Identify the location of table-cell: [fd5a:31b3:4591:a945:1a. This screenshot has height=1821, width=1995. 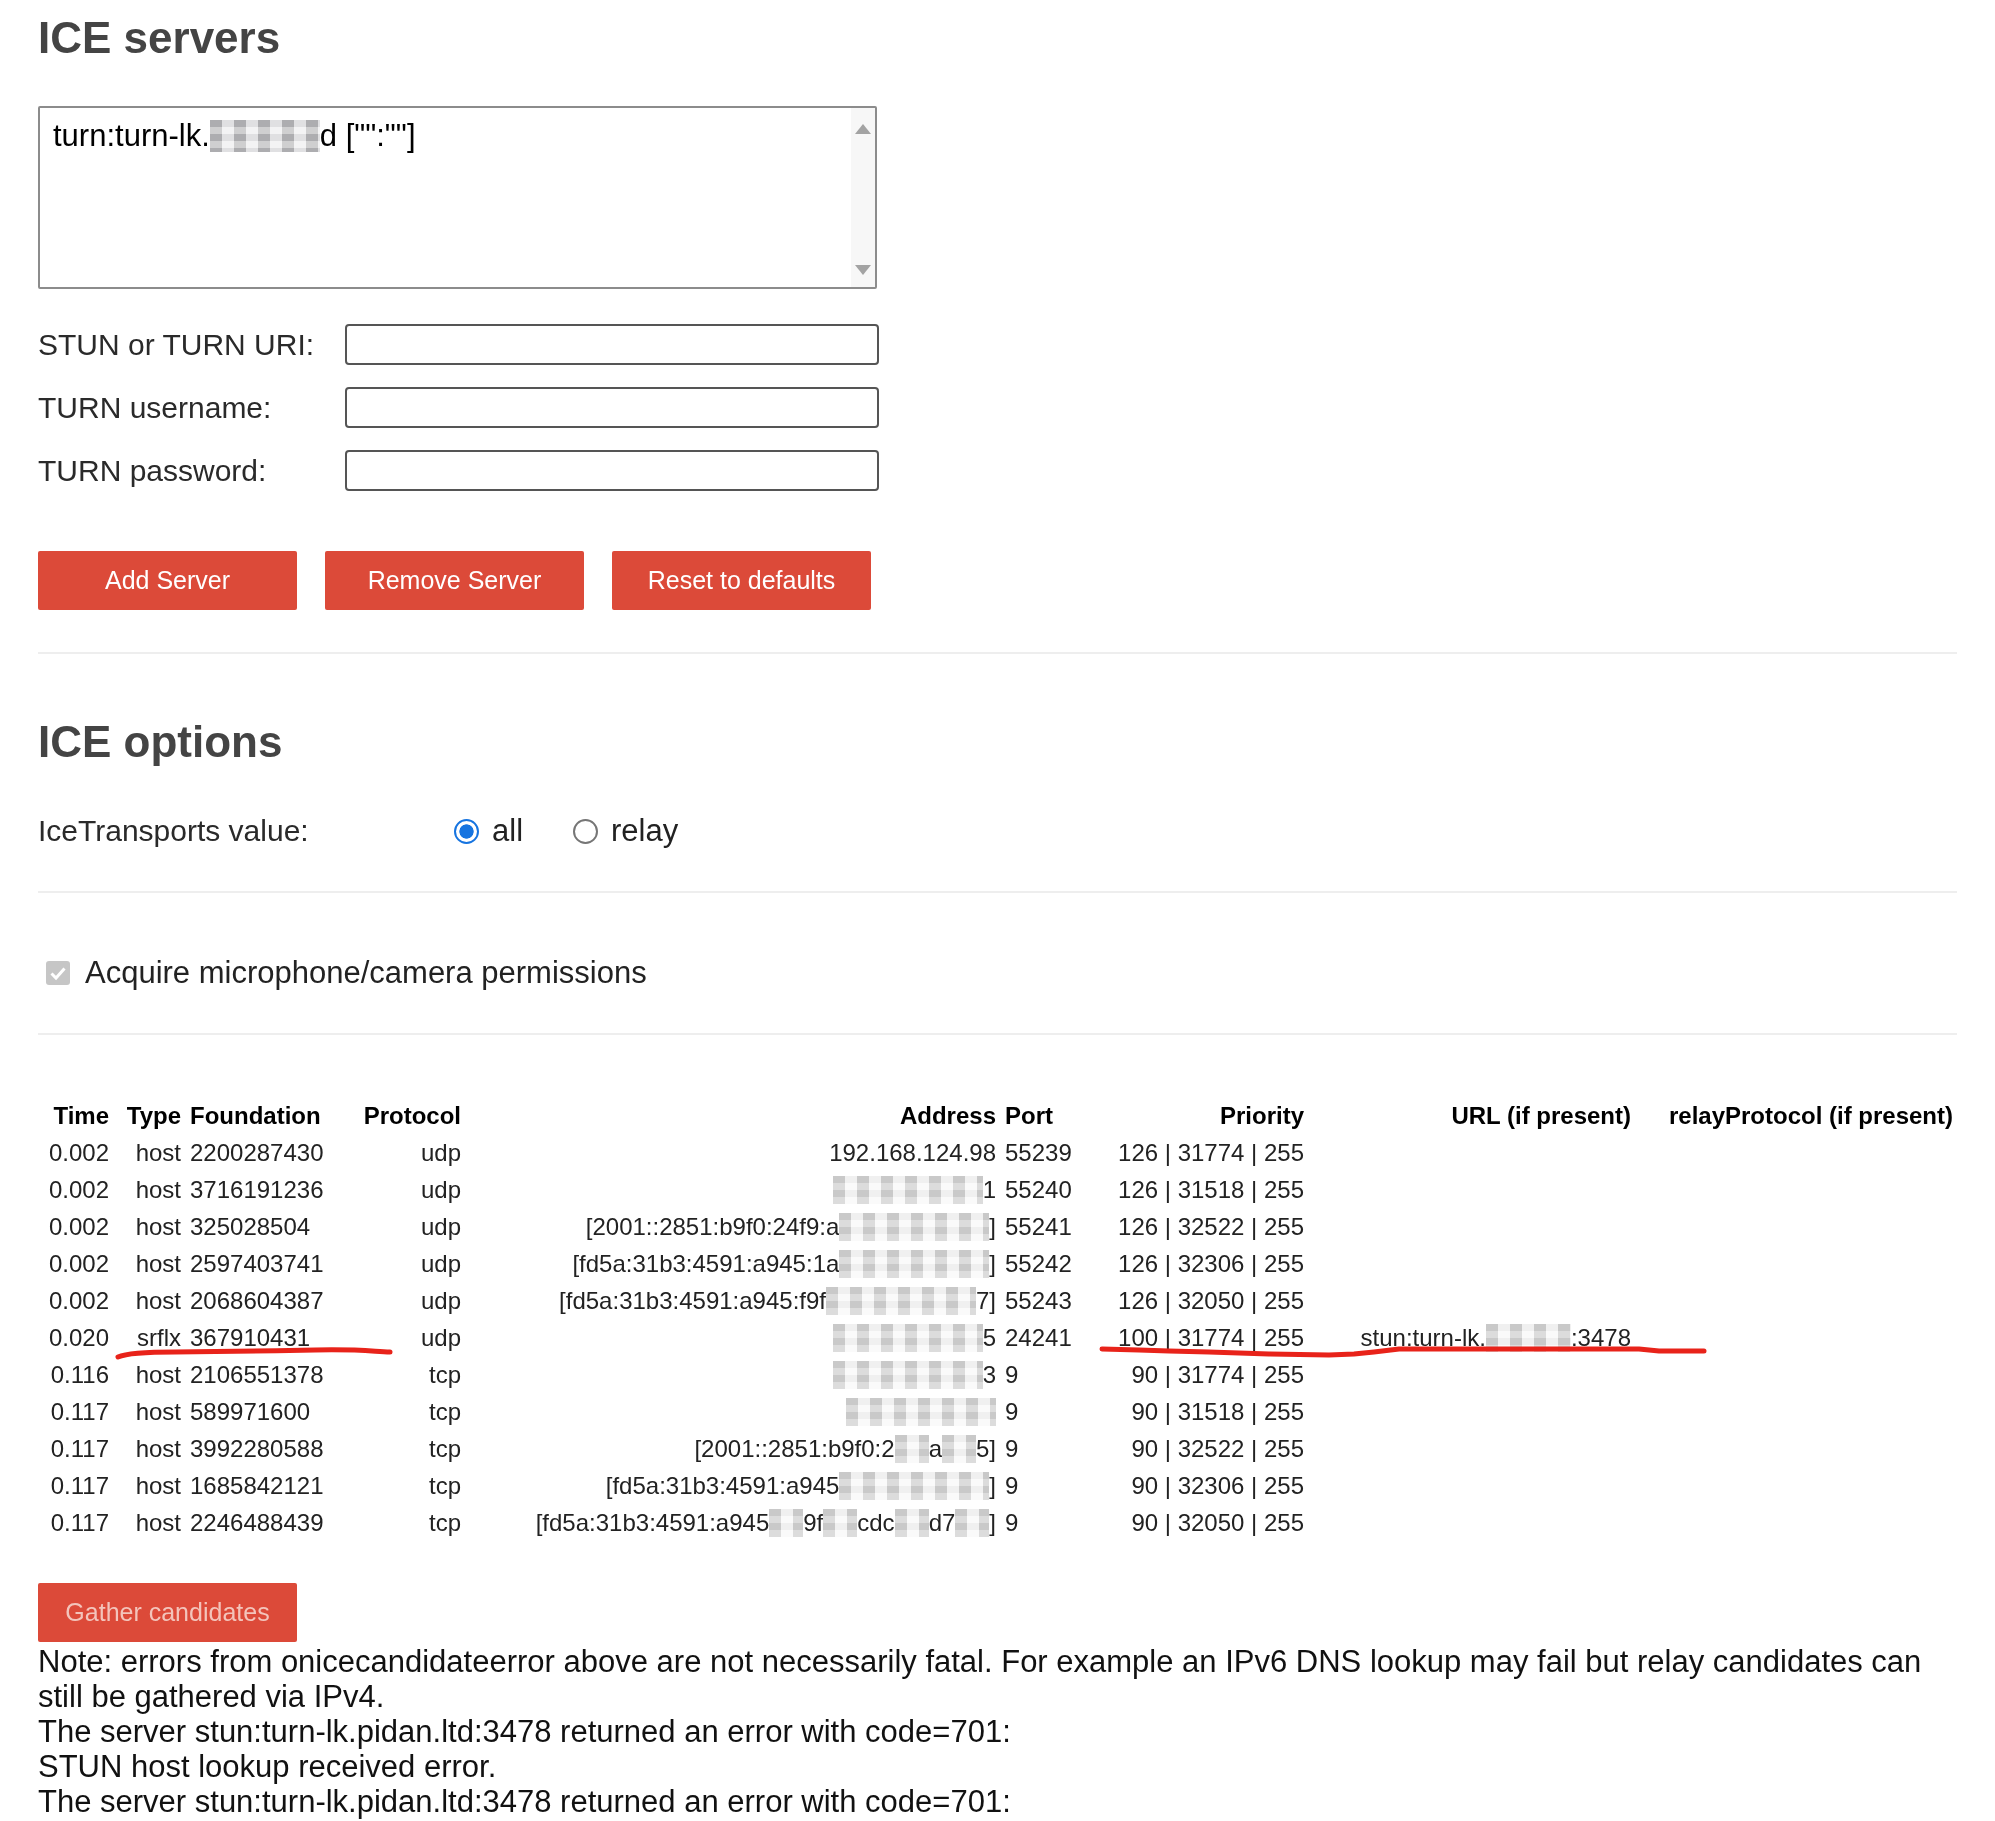
(706, 1263).